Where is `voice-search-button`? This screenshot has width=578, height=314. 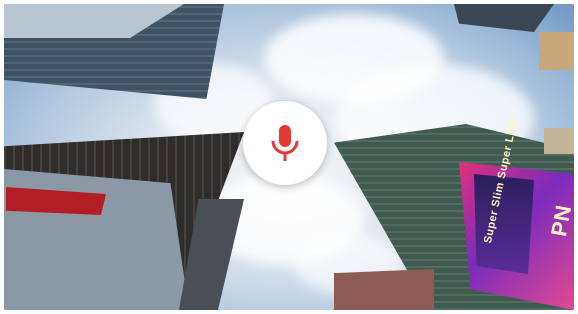
voice-search-button is located at coordinates (285, 143).